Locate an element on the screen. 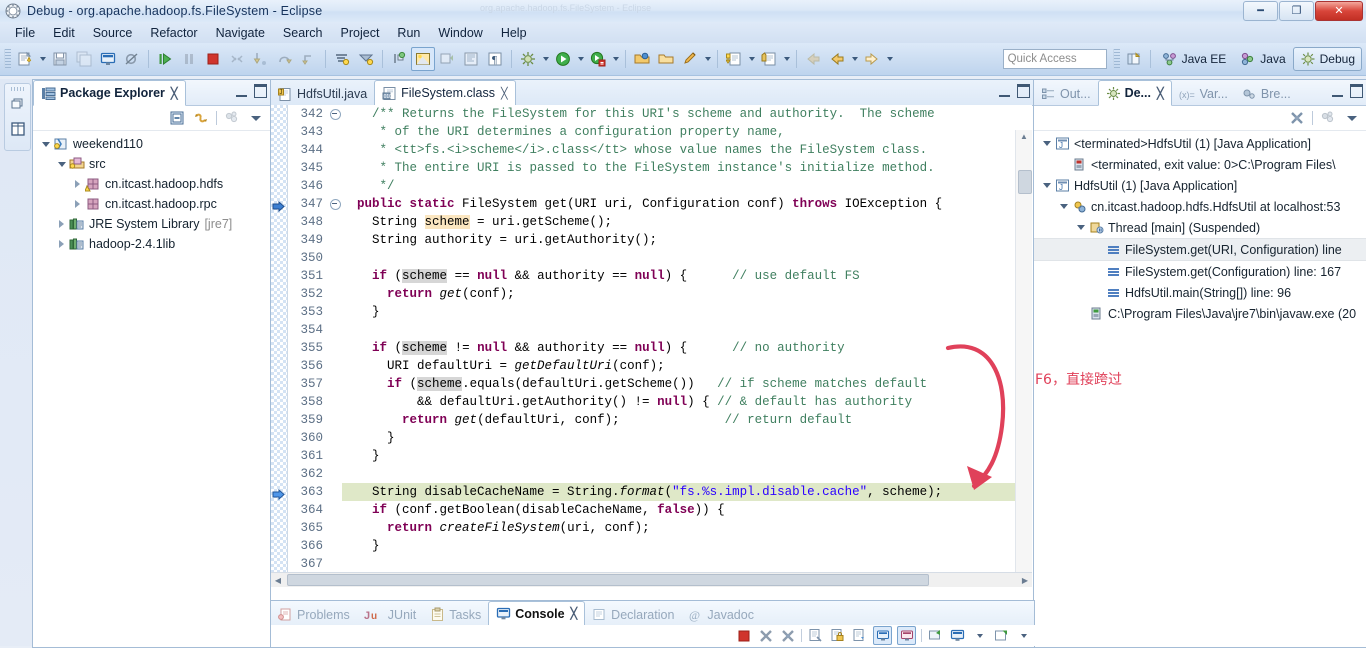 Image resolution: width=1366 pixels, height=648 pixels. menu-file: File is located at coordinates (25, 33).